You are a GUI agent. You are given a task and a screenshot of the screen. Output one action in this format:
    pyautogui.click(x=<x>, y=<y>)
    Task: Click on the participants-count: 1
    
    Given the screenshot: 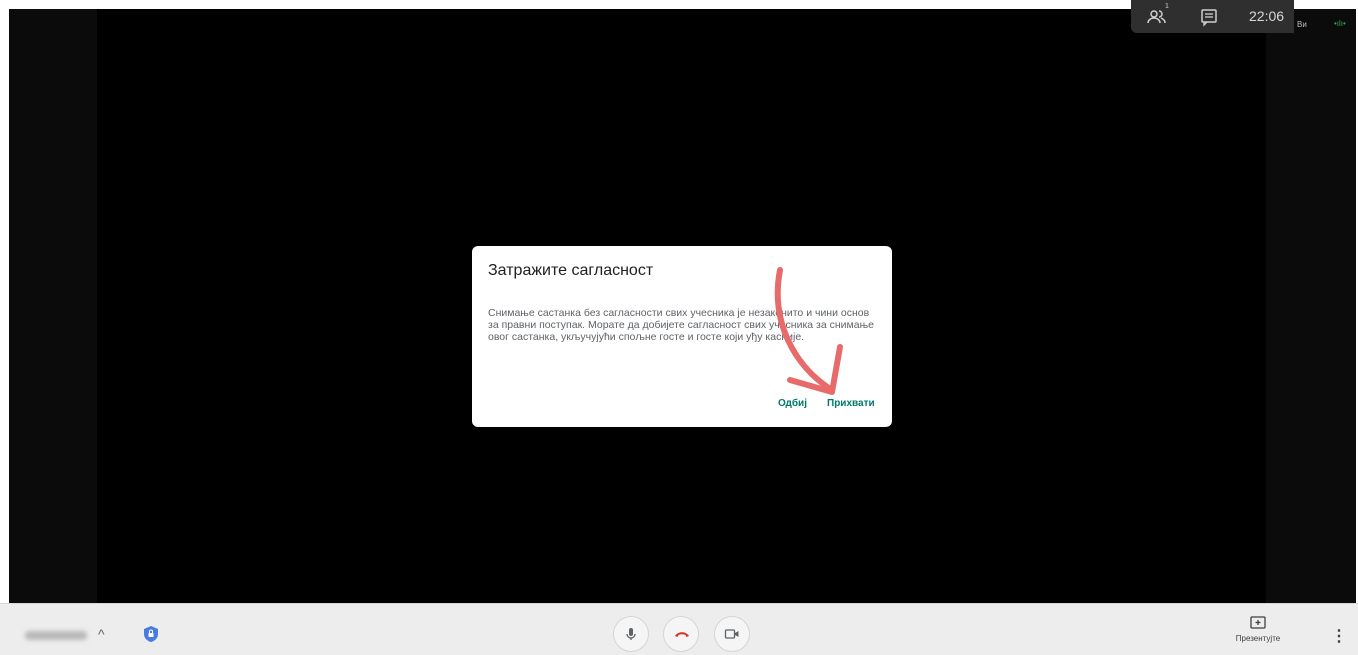 What is the action you would take?
    pyautogui.click(x=1167, y=6)
    